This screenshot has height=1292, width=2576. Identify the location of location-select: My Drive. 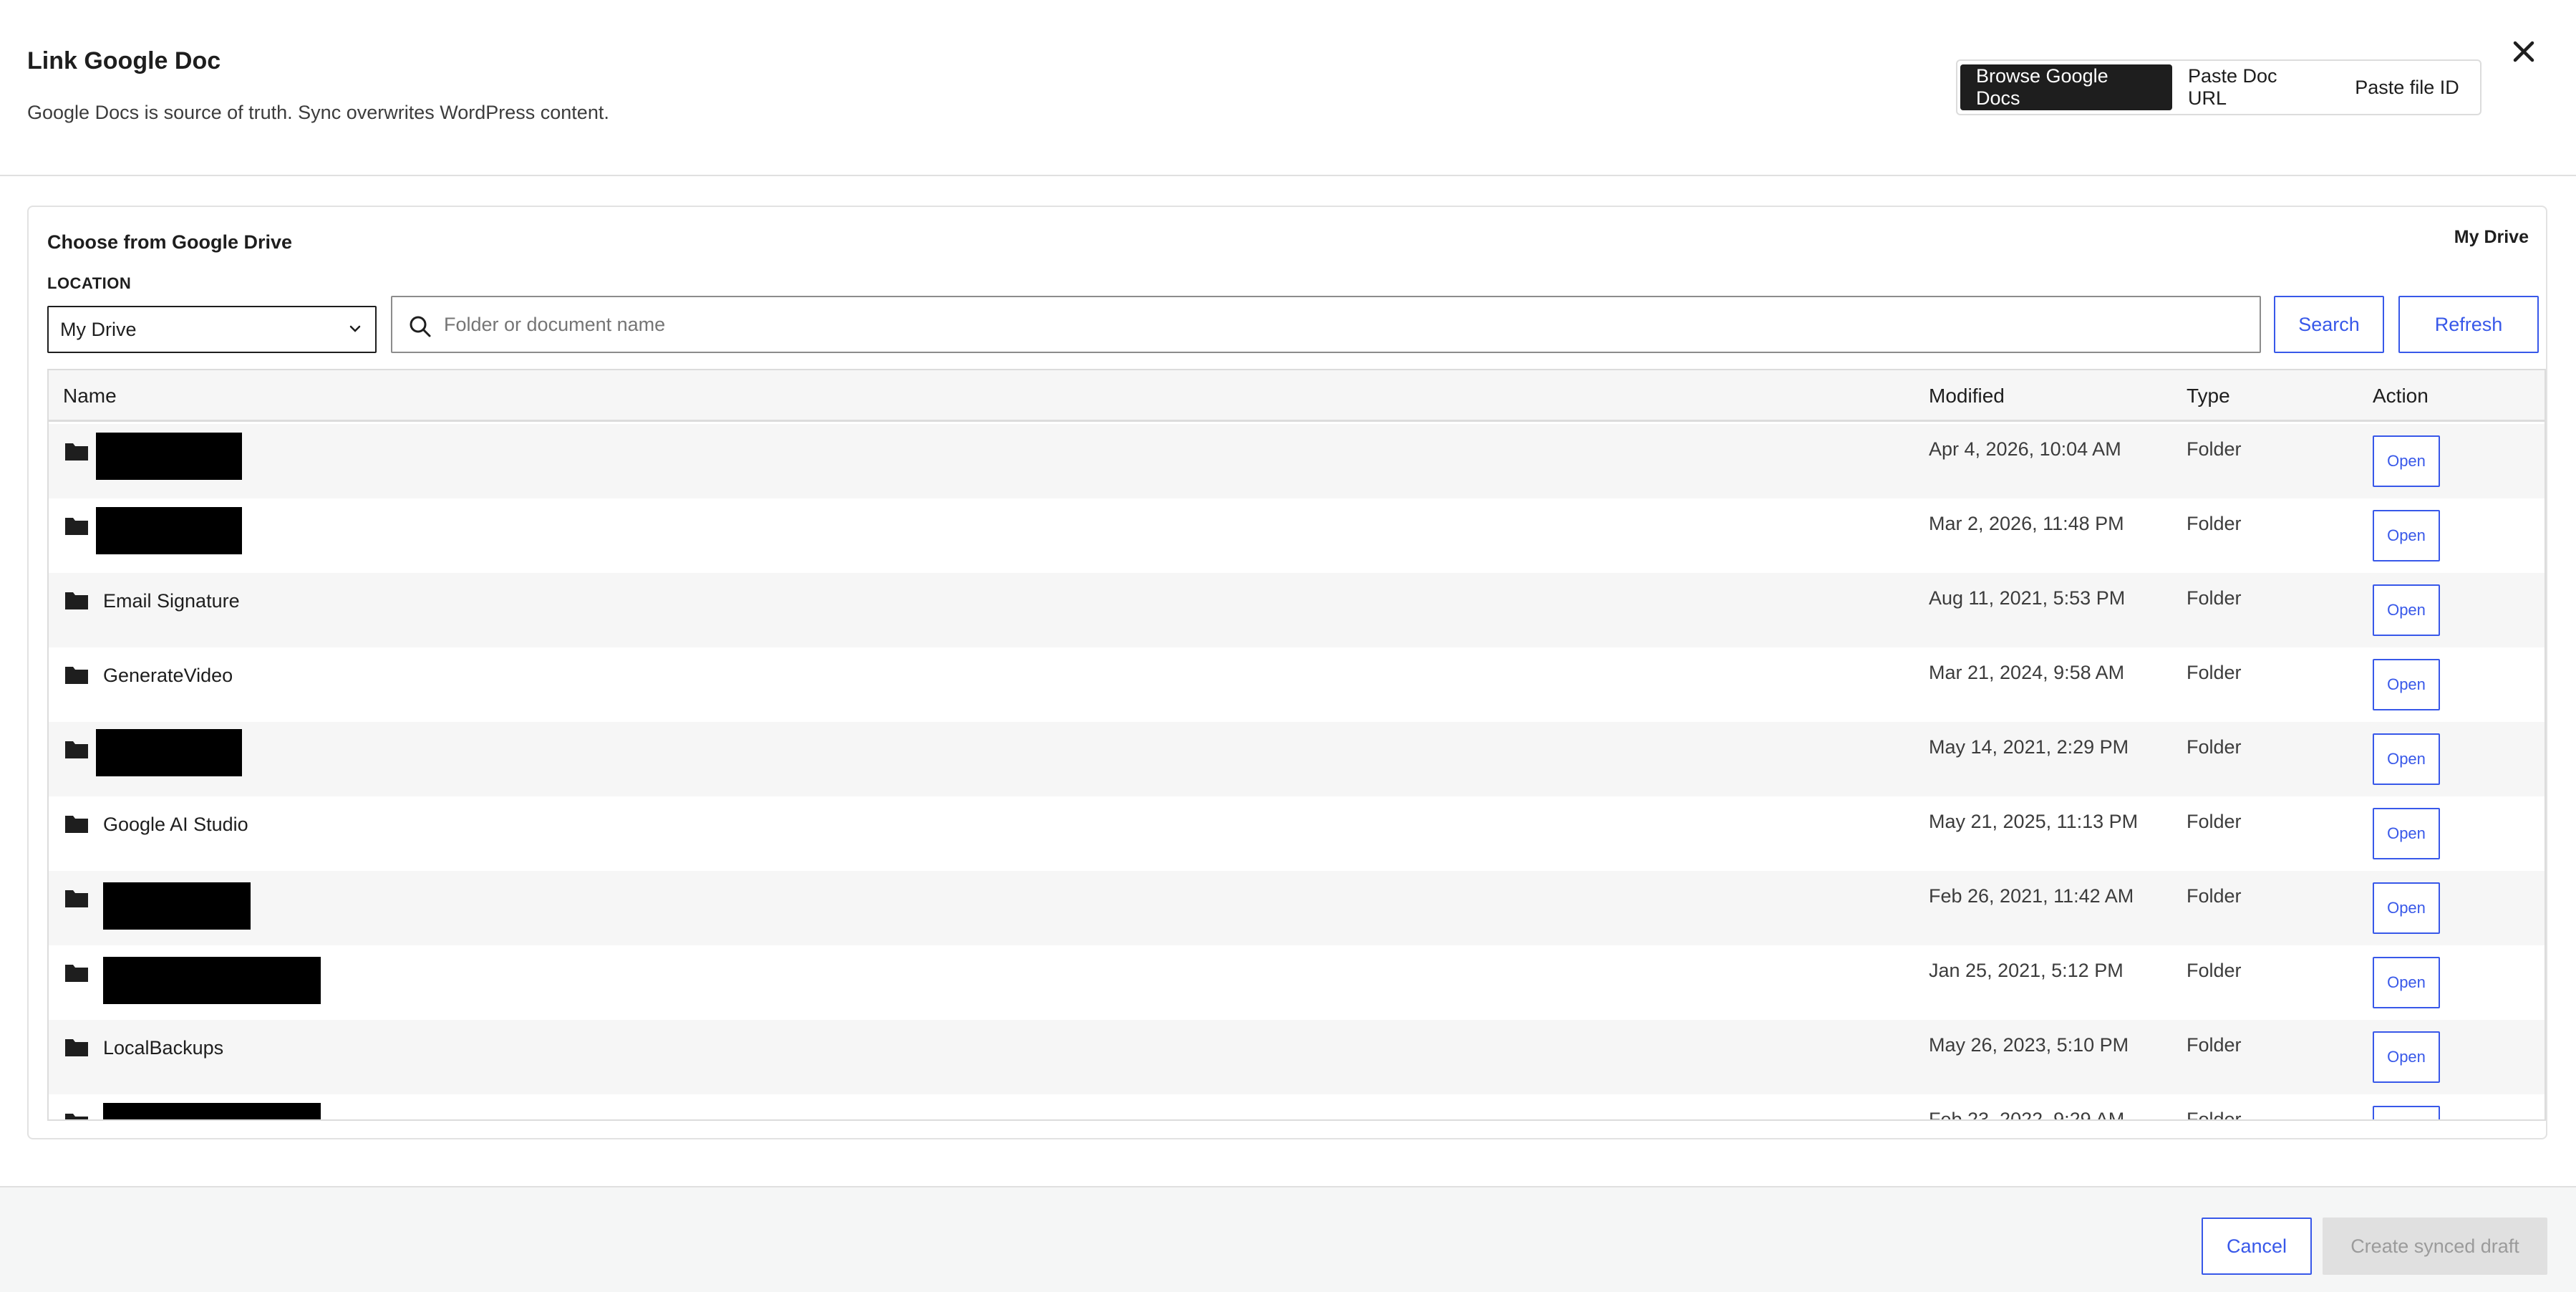
(212, 329).